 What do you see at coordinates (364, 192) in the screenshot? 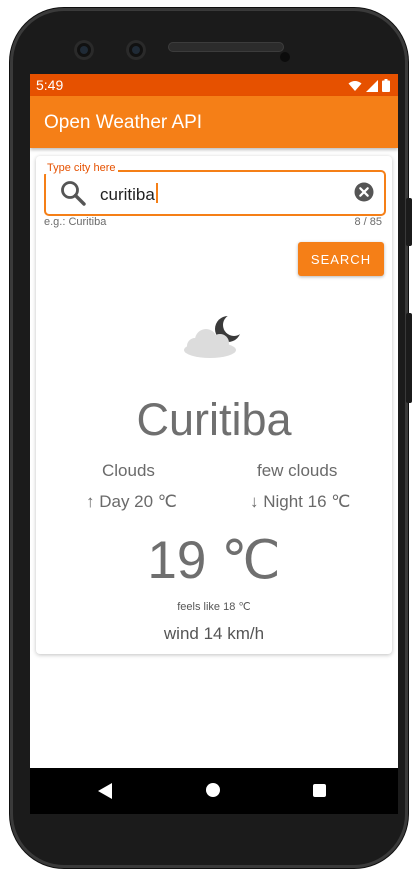
I see `clear-text-icon` at bounding box center [364, 192].